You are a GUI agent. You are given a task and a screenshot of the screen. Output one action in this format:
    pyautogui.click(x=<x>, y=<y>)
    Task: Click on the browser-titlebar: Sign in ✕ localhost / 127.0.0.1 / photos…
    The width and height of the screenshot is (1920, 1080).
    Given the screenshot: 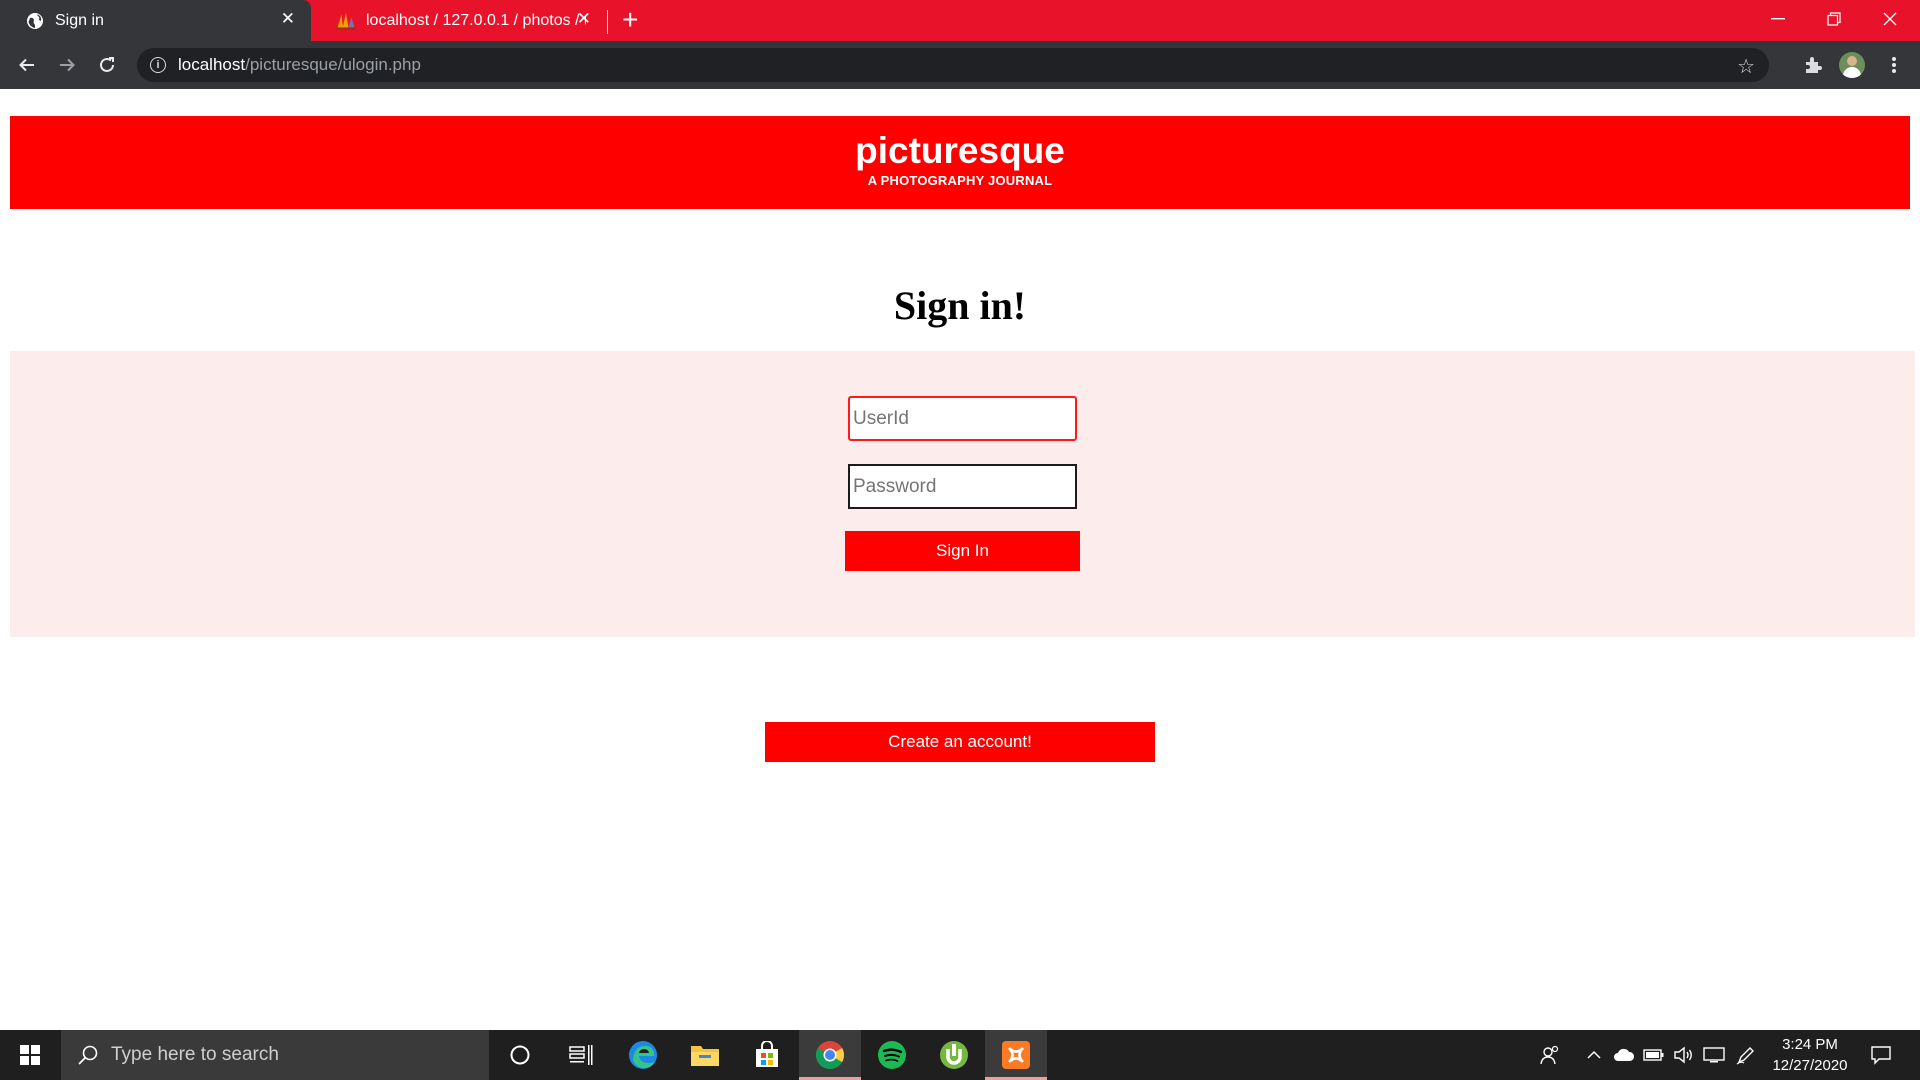 What is the action you would take?
    pyautogui.click(x=960, y=20)
    